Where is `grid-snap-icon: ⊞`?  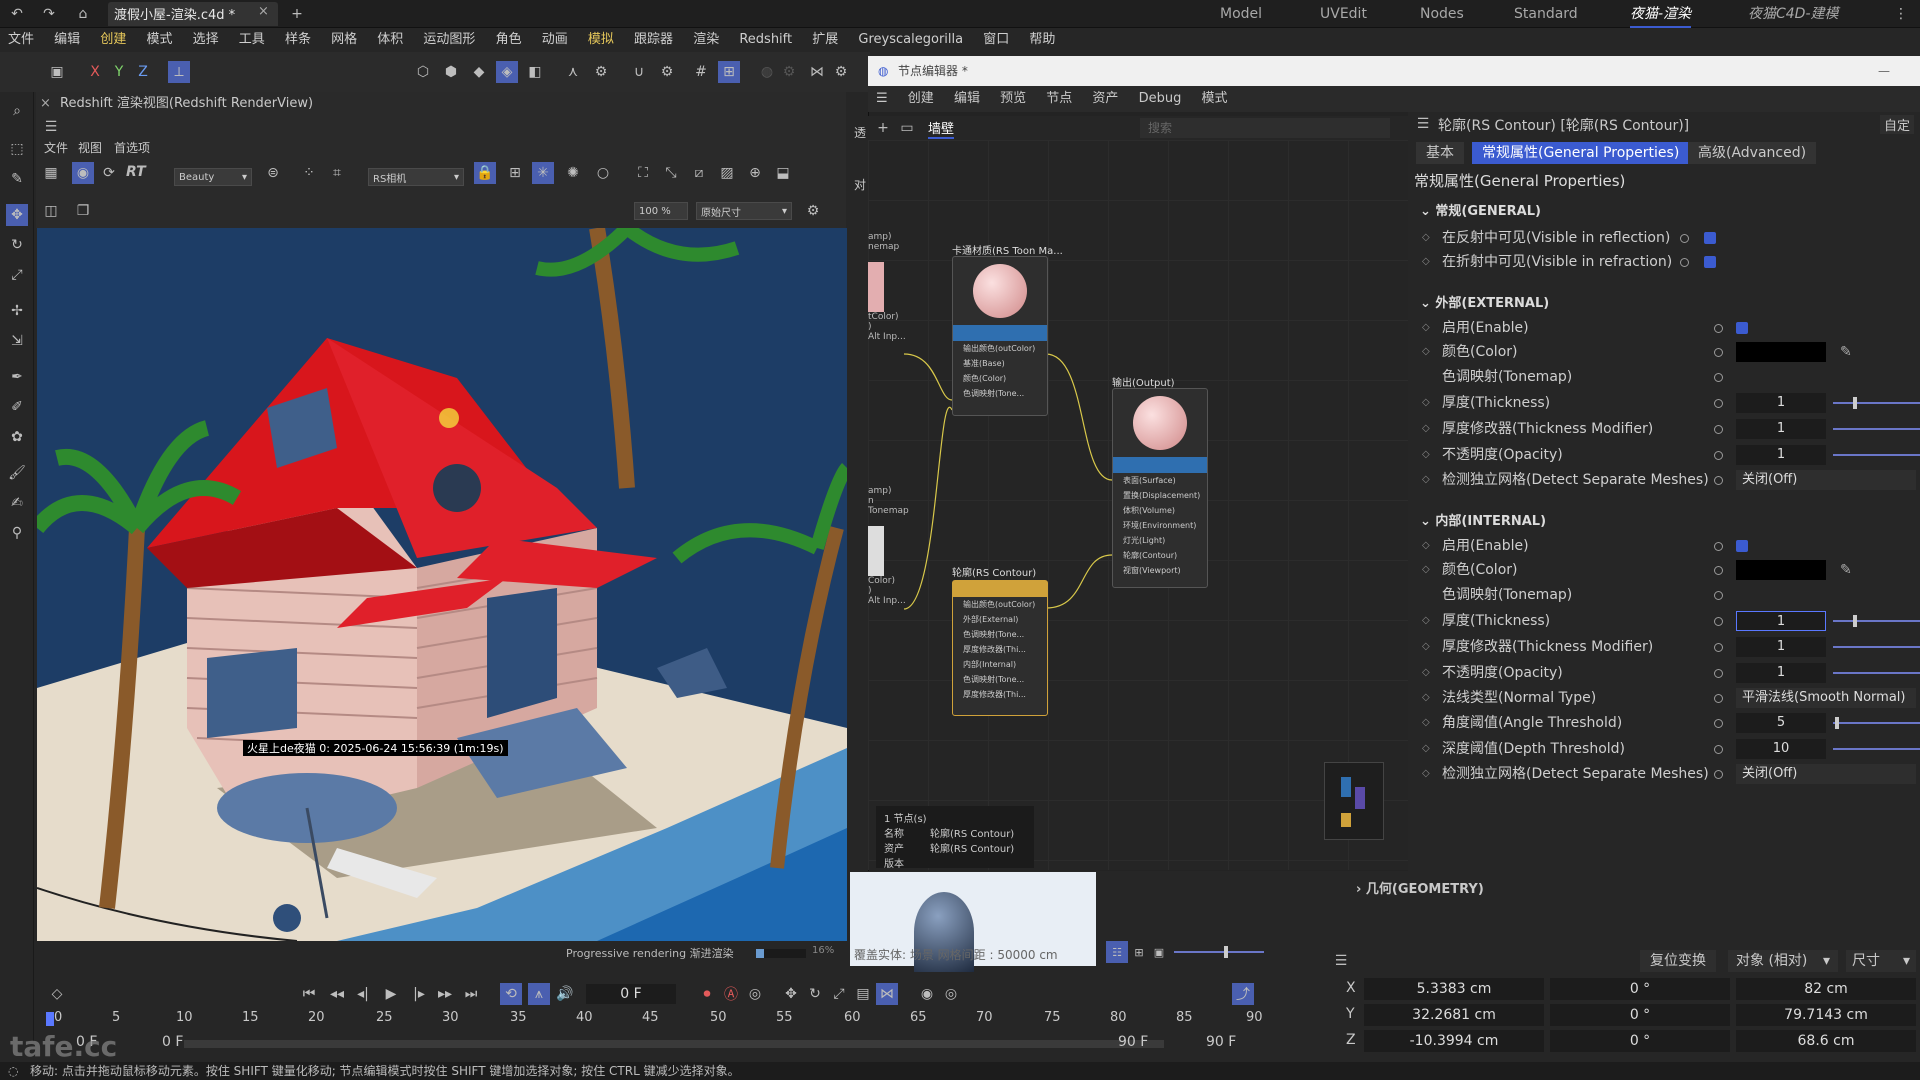
grid-snap-icon: ⊞ is located at coordinates (729, 72).